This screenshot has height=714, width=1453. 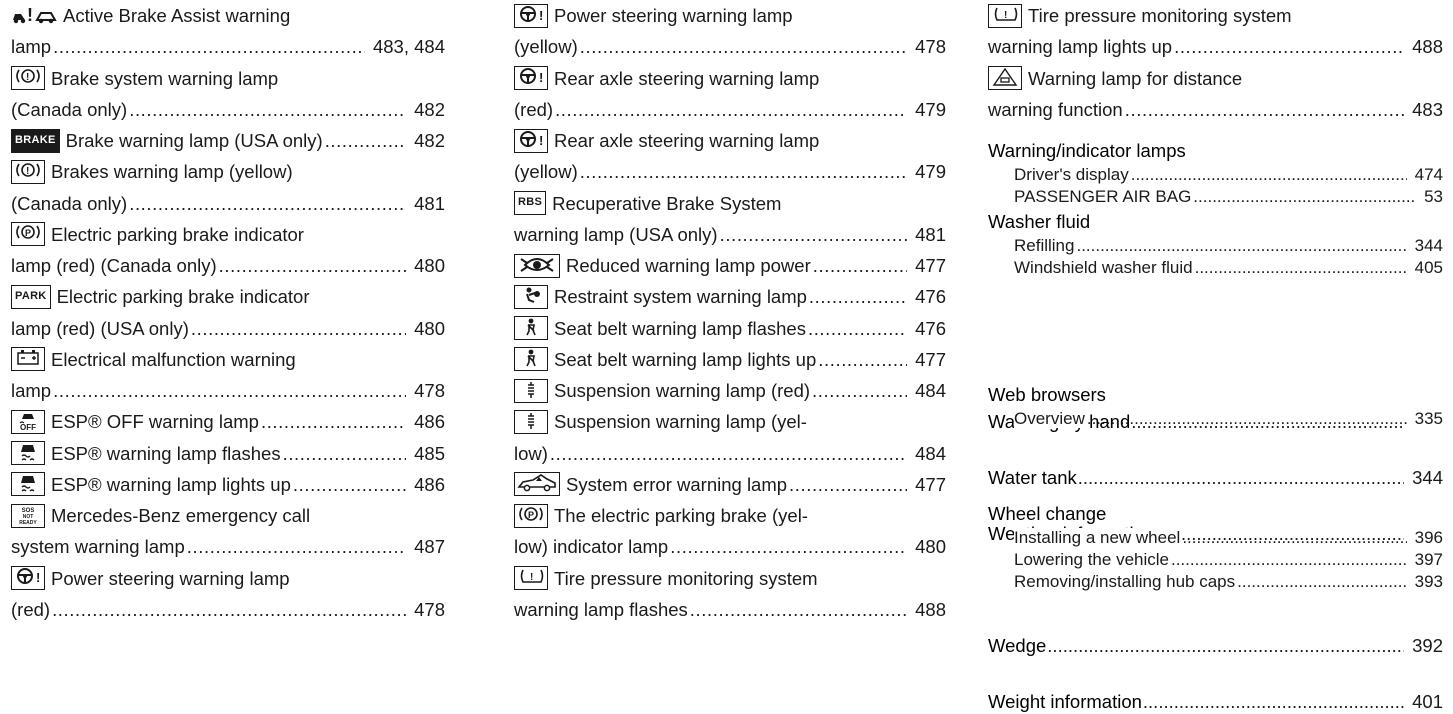 What do you see at coordinates (1033, 477) in the screenshot?
I see `index-entry-label: Water tank` at bounding box center [1033, 477].